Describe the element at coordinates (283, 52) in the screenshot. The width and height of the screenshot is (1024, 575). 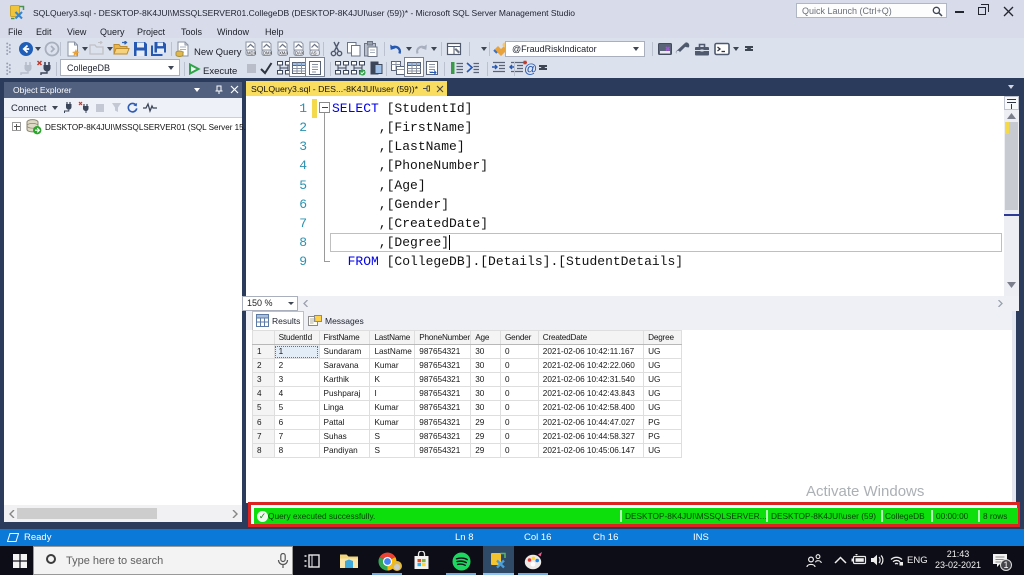
I see `svg-text: XMA` at that location.